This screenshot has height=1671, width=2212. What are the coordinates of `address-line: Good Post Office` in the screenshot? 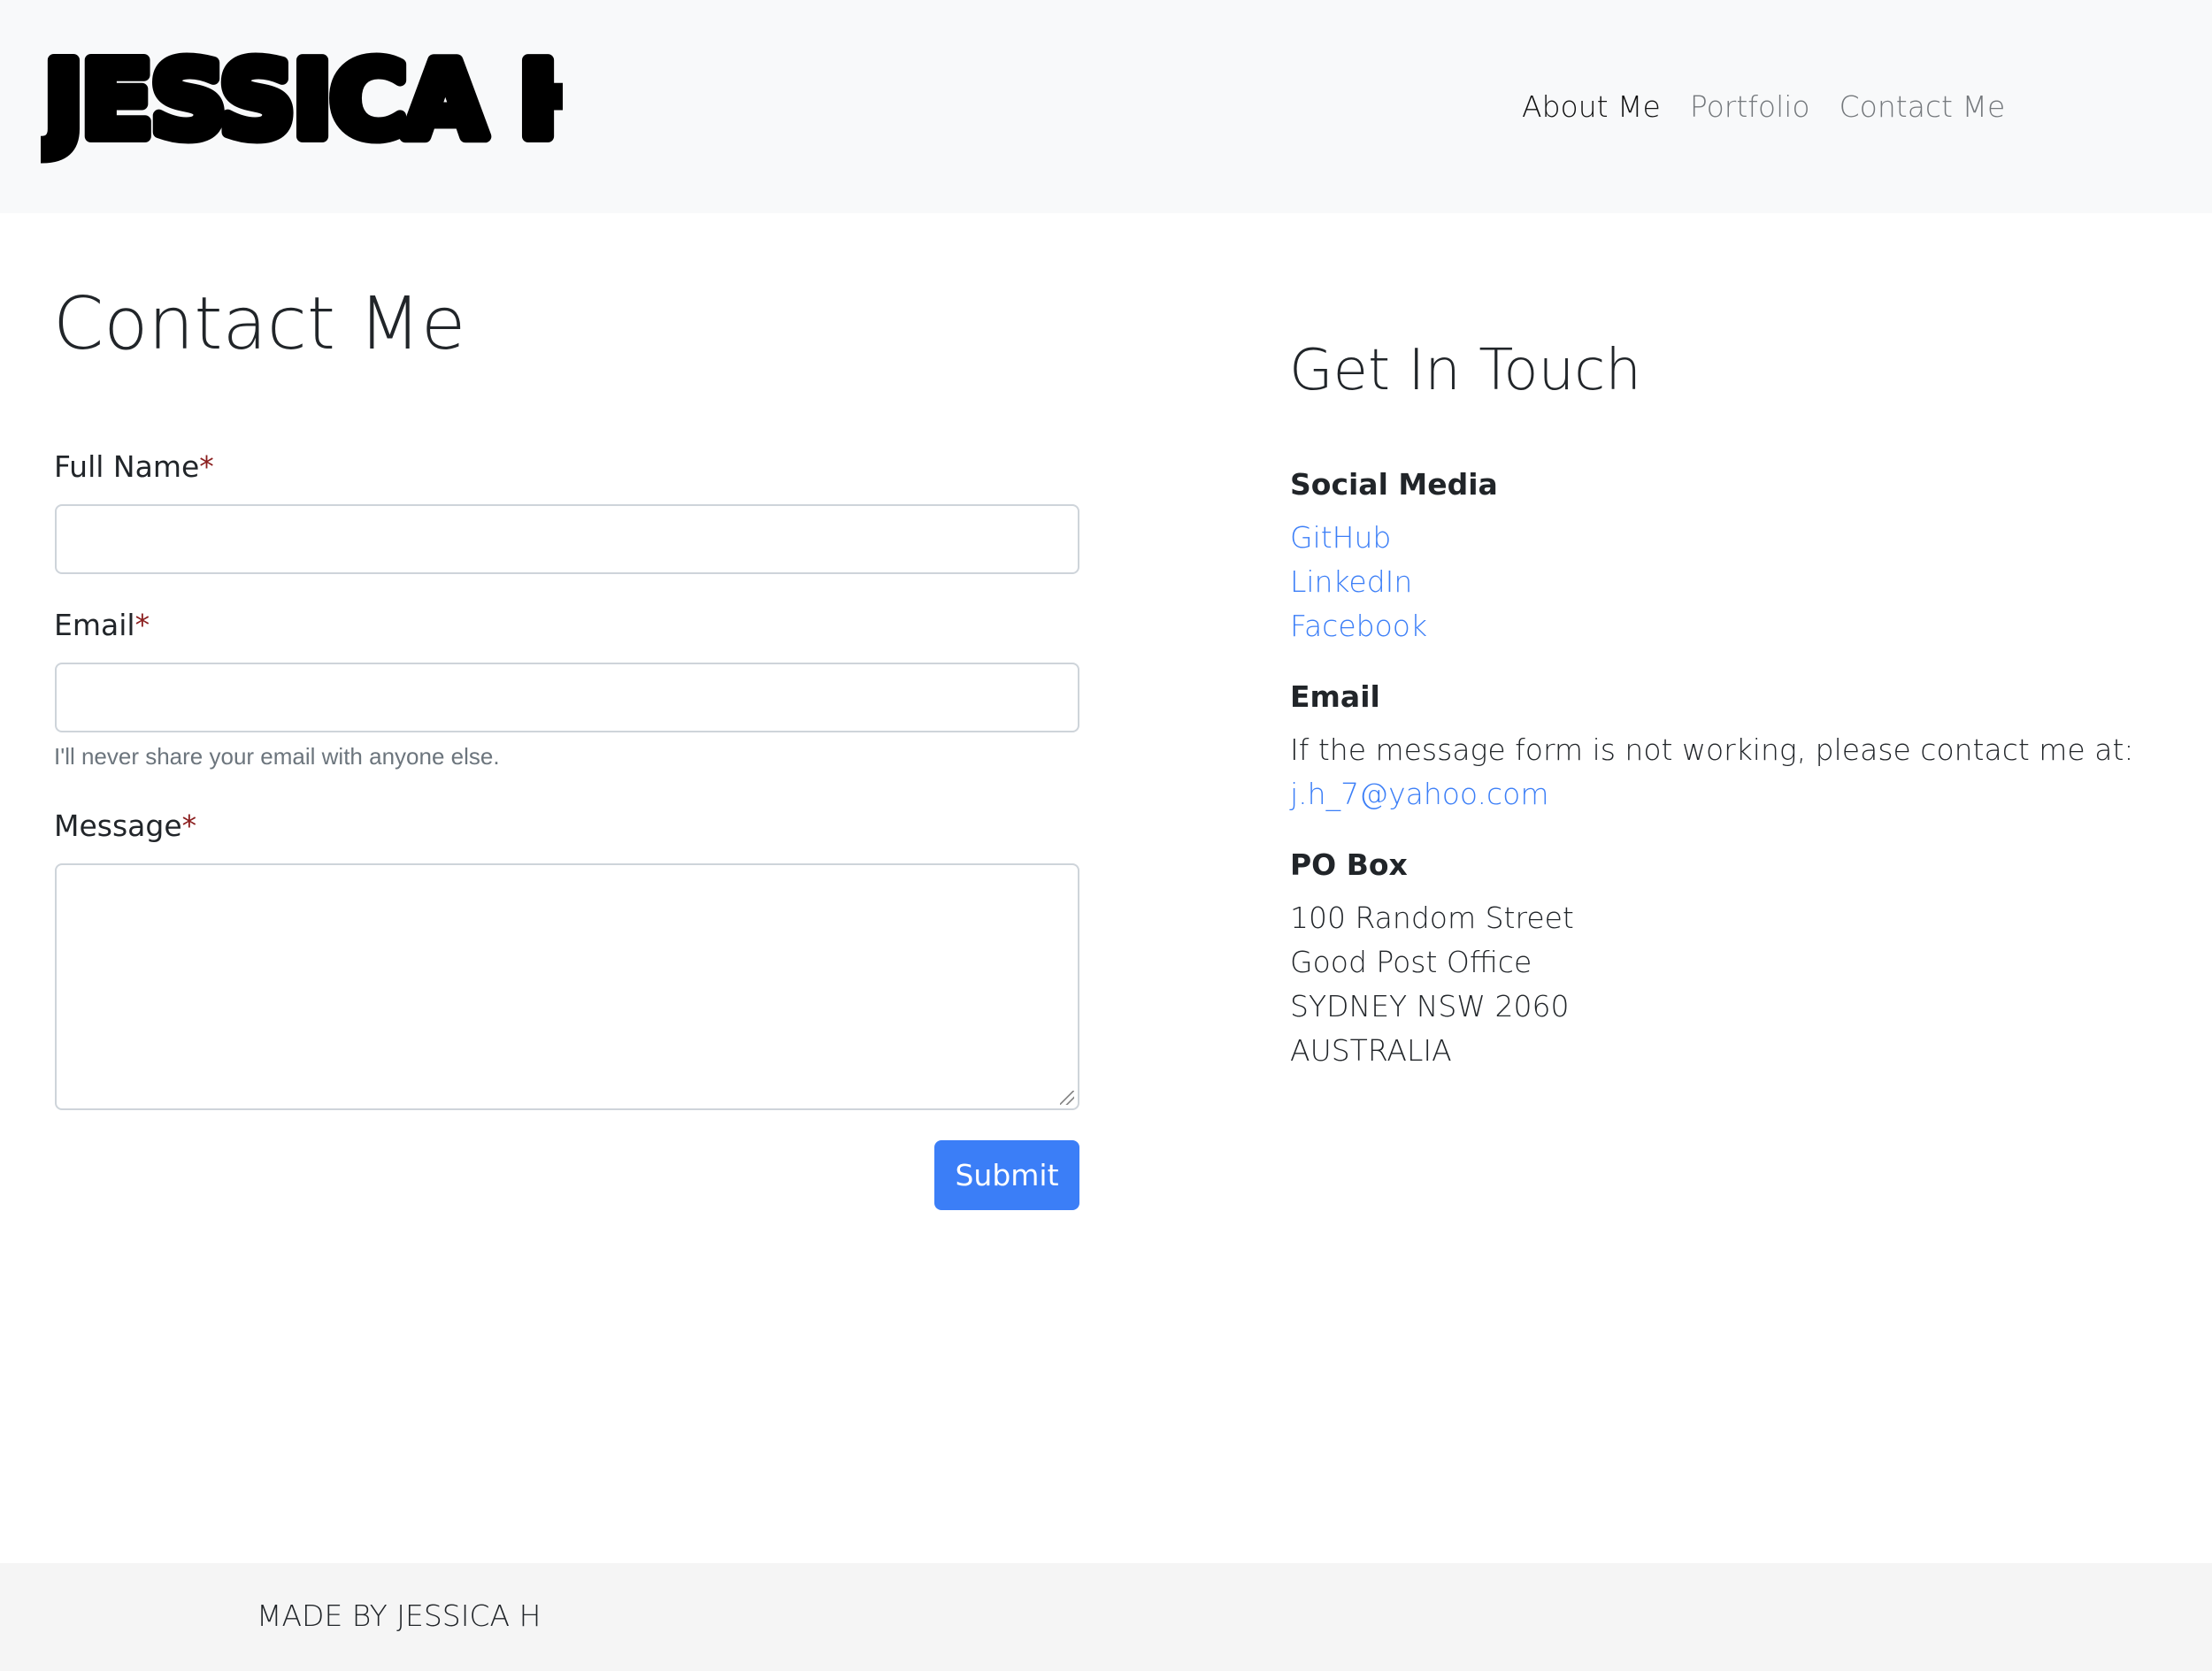 It's located at (1411, 962).